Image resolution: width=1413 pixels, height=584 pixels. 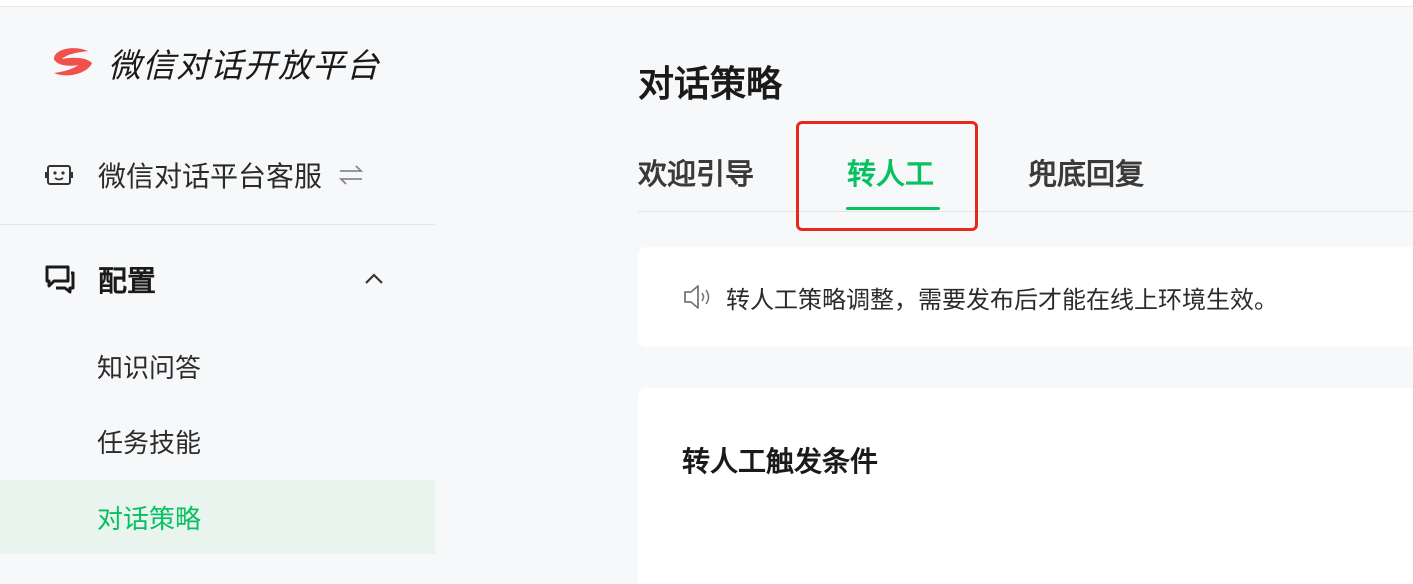 What do you see at coordinates (219, 279) in the screenshot?
I see `sidebar-group-config: 配置` at bounding box center [219, 279].